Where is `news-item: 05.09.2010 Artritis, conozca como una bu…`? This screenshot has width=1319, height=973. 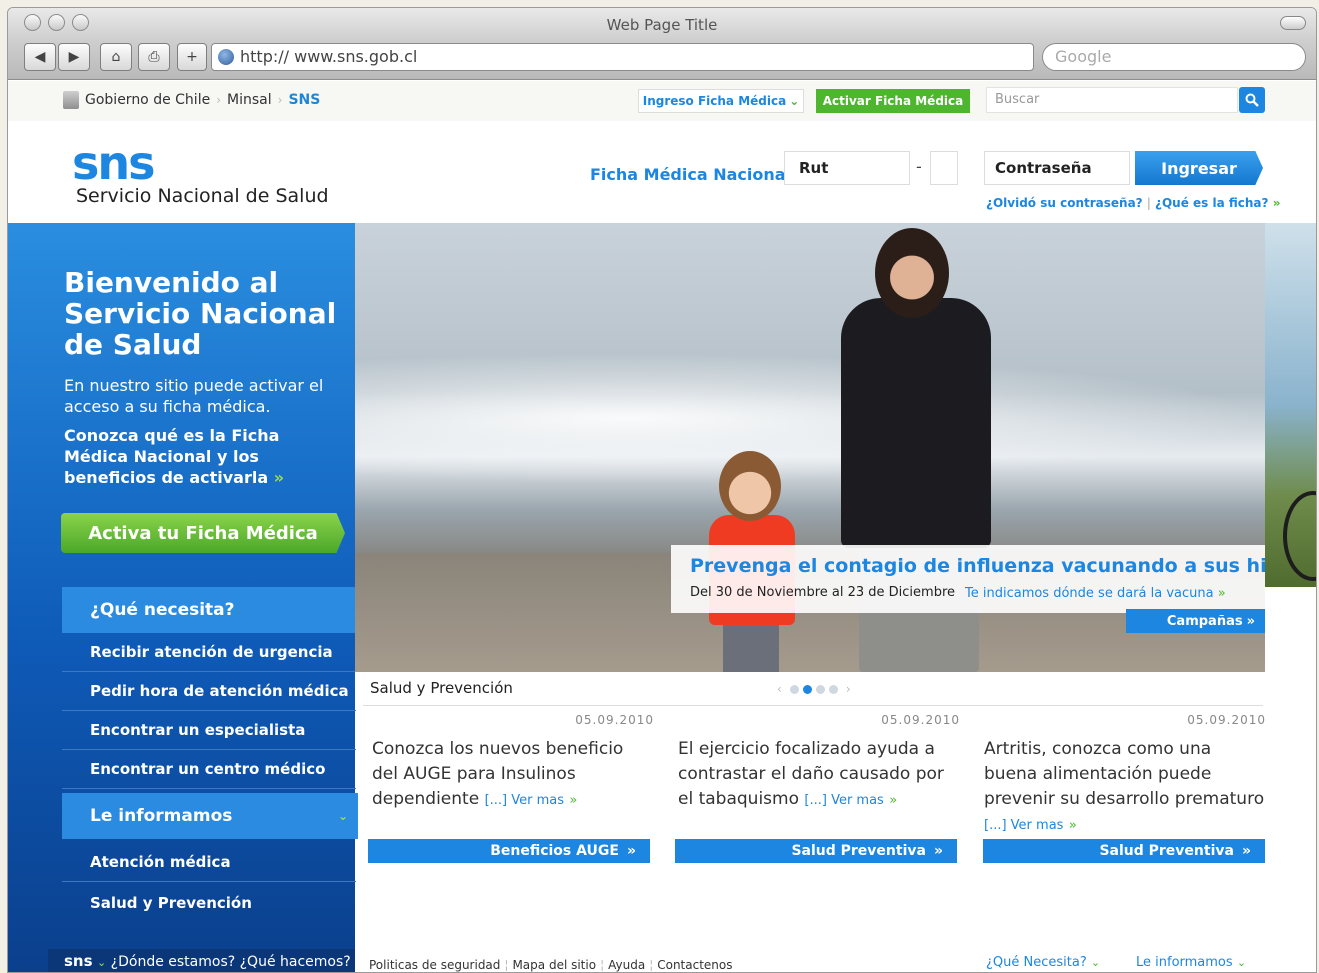
news-item: 05.09.2010 Artritis, conozca como una bu… is located at coordinates (1125, 775).